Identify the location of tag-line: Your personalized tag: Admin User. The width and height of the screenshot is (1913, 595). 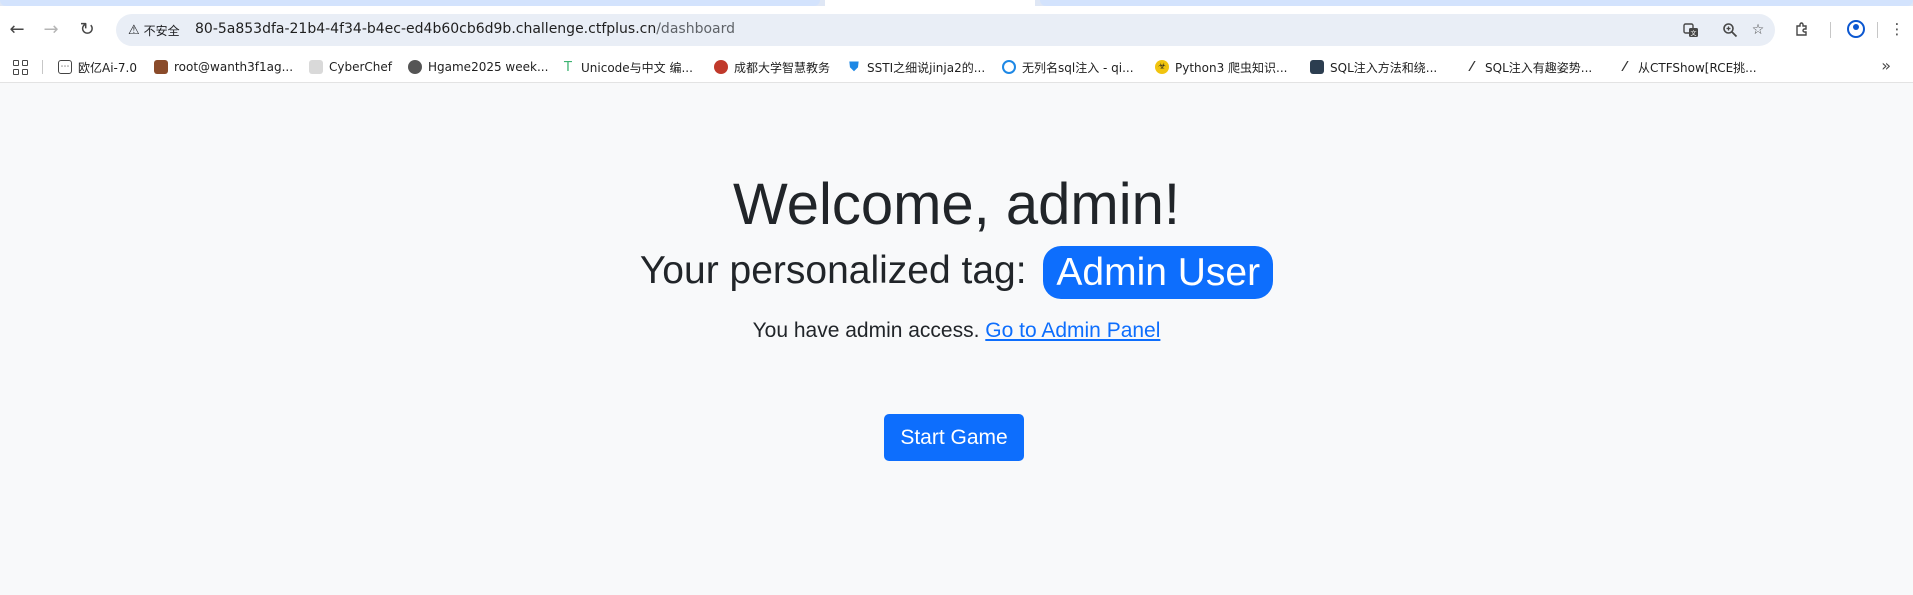
(956, 272).